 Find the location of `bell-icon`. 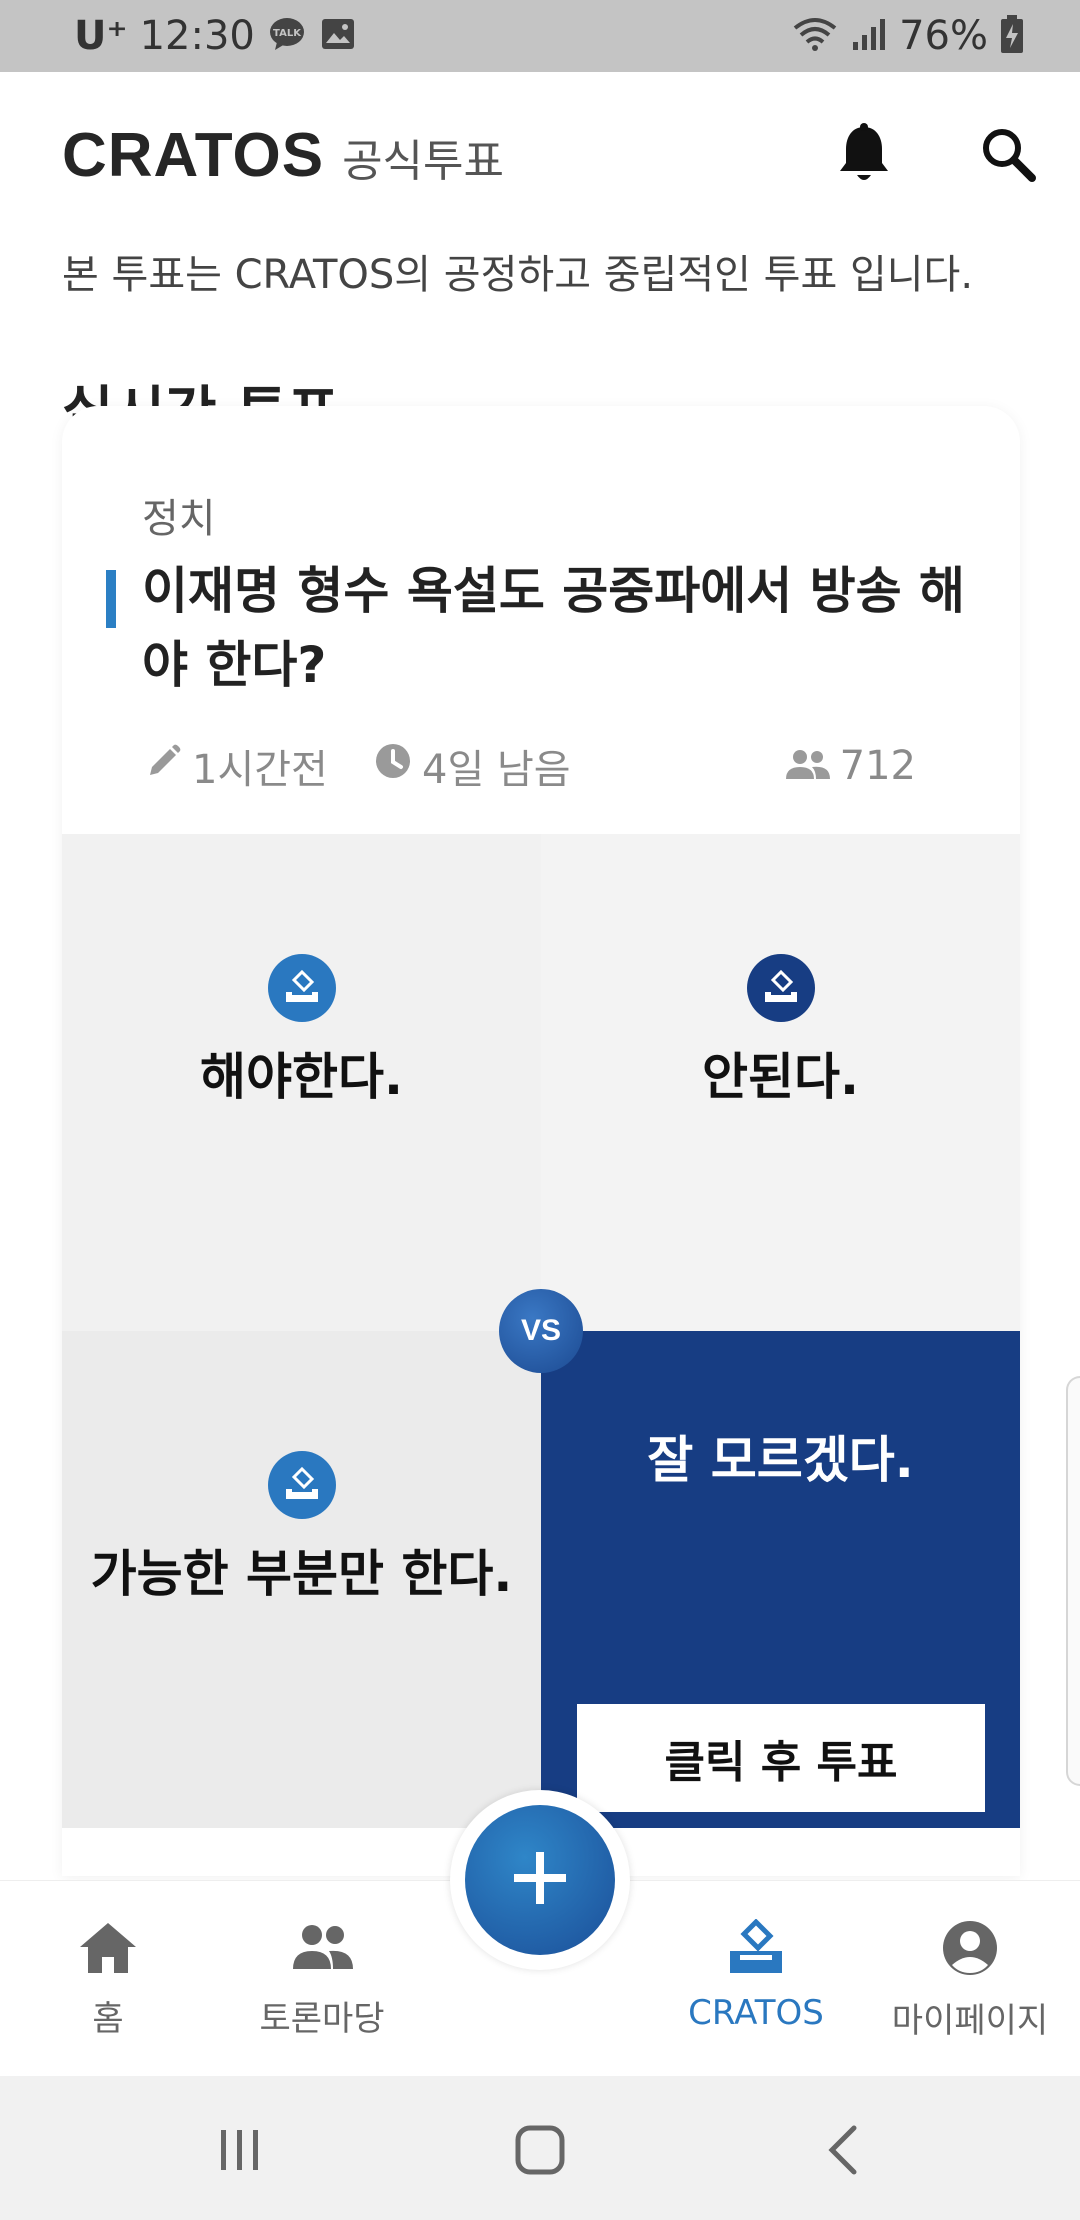

bell-icon is located at coordinates (864, 156).